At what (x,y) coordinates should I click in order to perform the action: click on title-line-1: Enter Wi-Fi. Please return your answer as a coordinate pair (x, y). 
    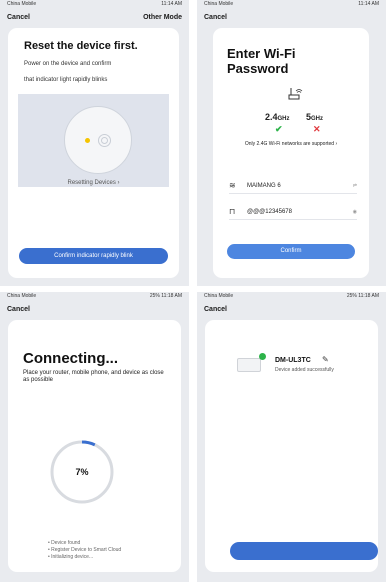
    Looking at the image, I should click on (261, 53).